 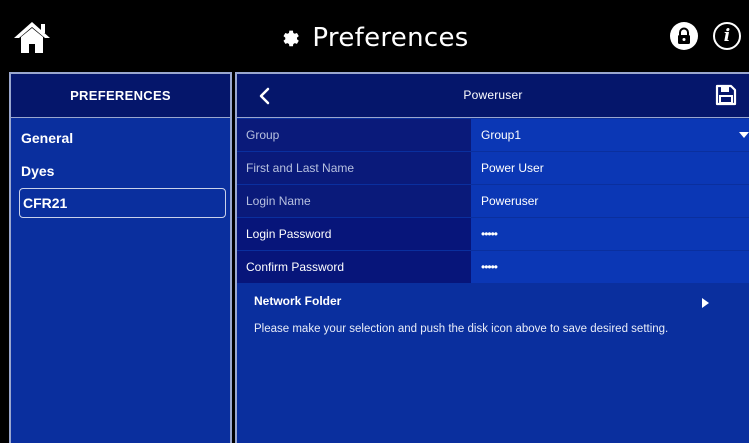 What do you see at coordinates (726, 95) in the screenshot?
I see `save-disk-icon` at bounding box center [726, 95].